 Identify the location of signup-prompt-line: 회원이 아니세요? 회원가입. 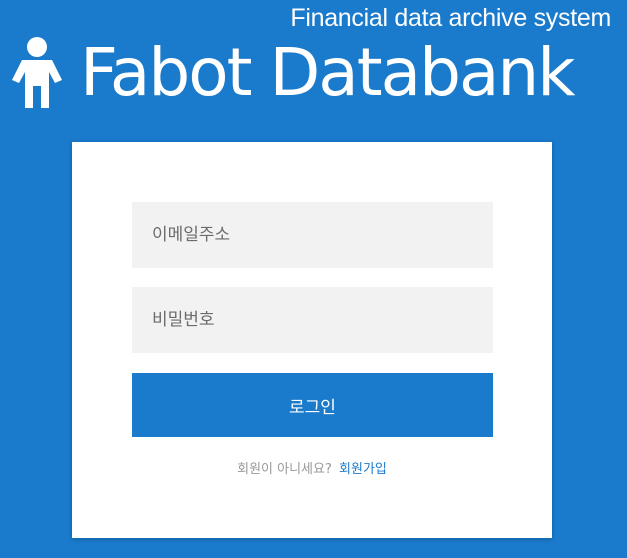
(312, 467).